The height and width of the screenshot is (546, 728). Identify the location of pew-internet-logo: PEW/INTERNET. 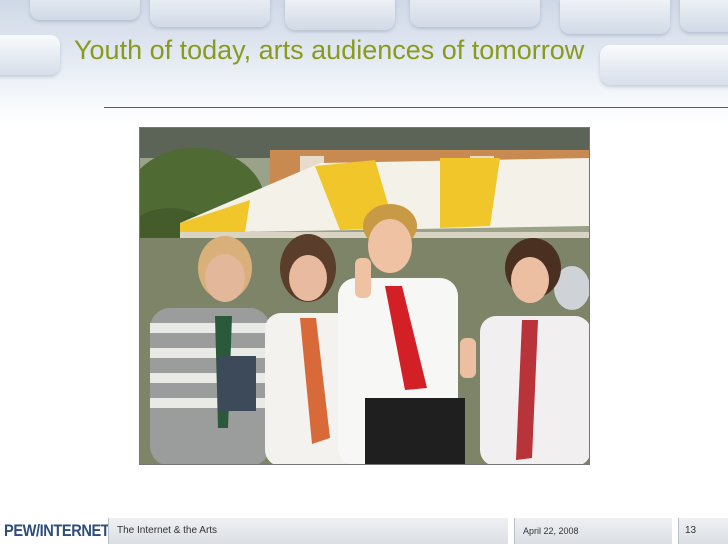
(56, 530).